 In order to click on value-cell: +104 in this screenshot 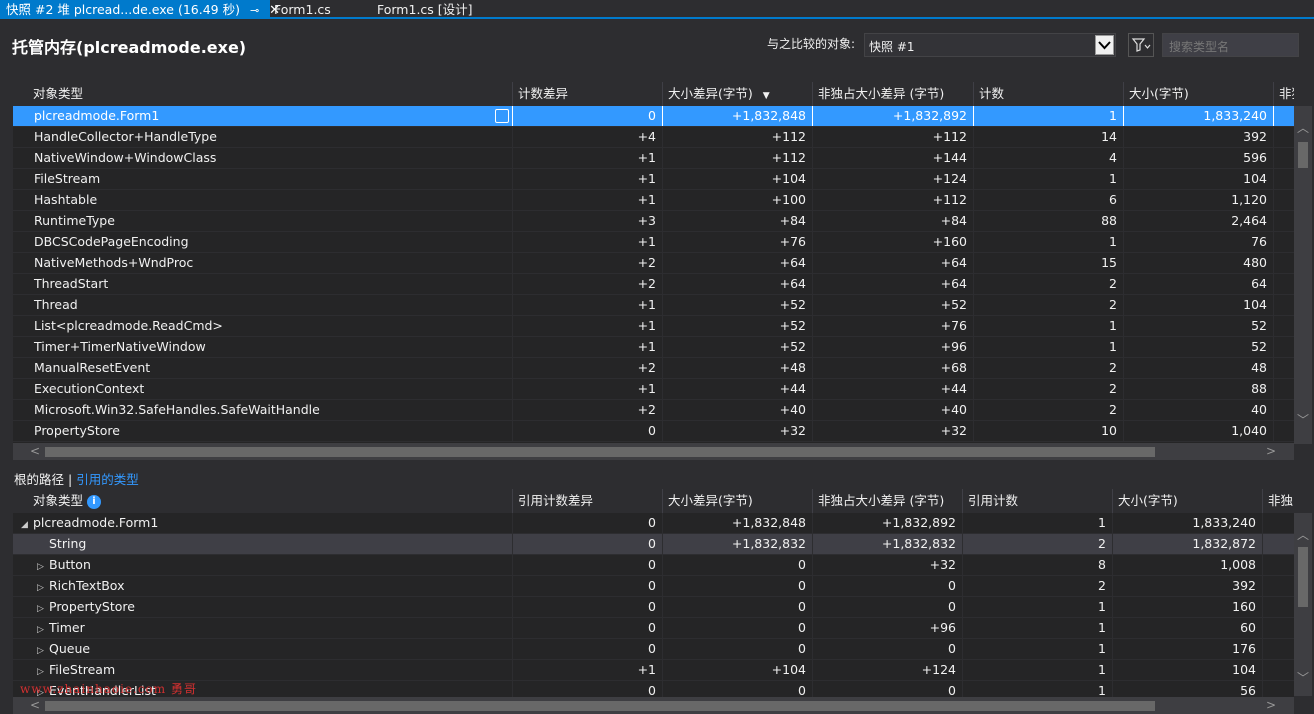, I will do `click(738, 179)`.